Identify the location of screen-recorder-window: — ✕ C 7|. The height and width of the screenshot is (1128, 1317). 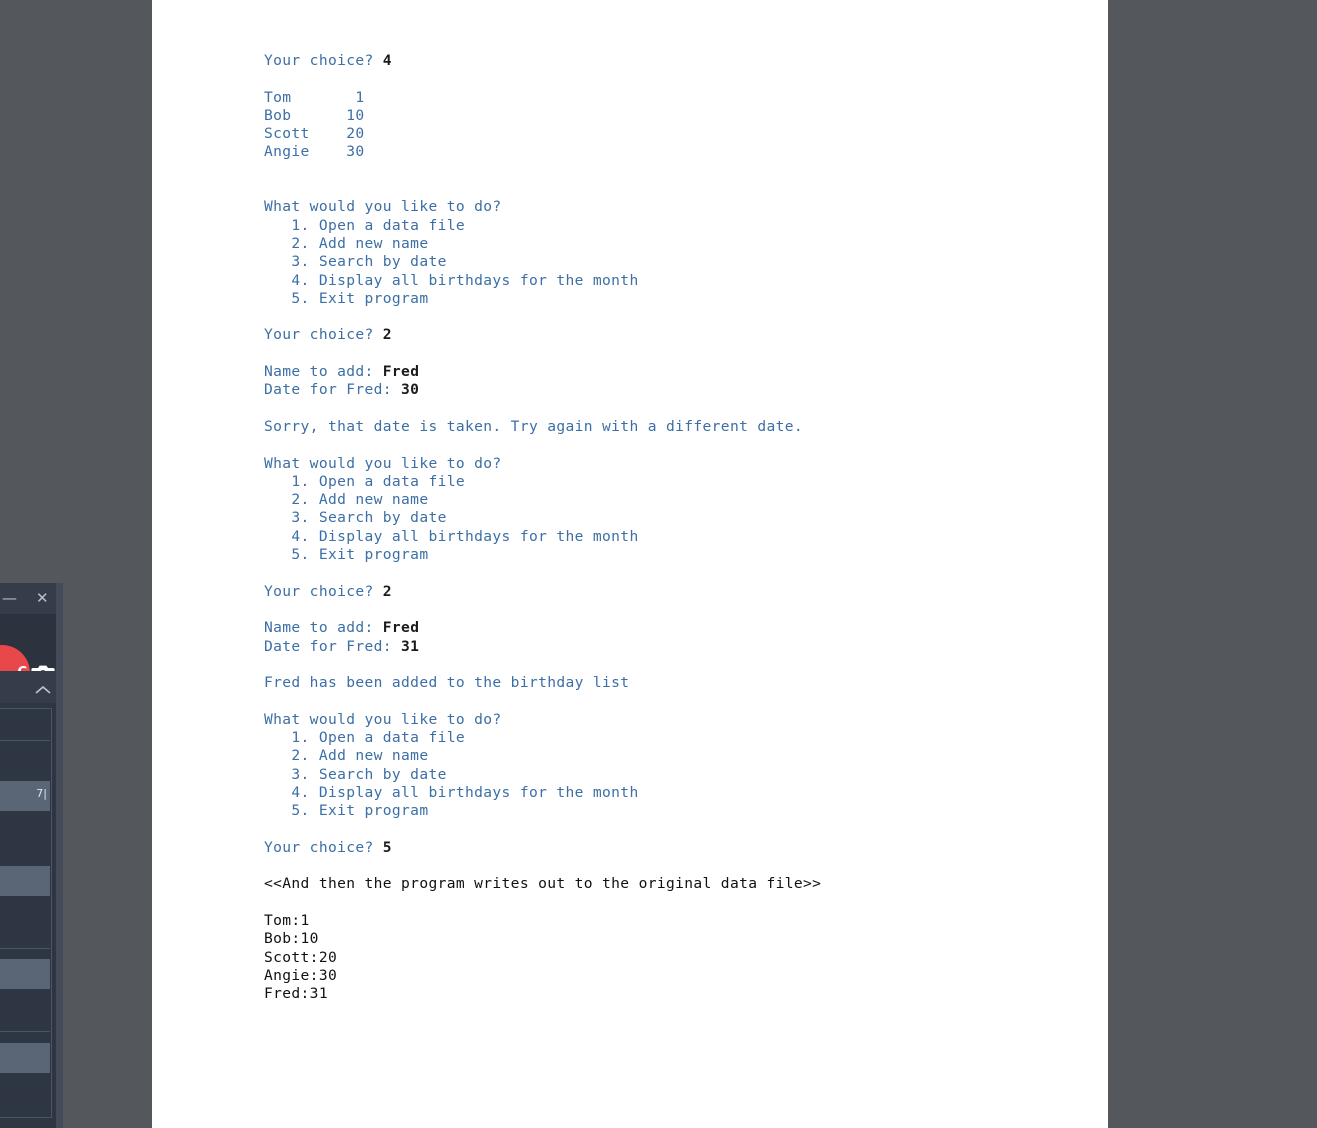
(31, 855).